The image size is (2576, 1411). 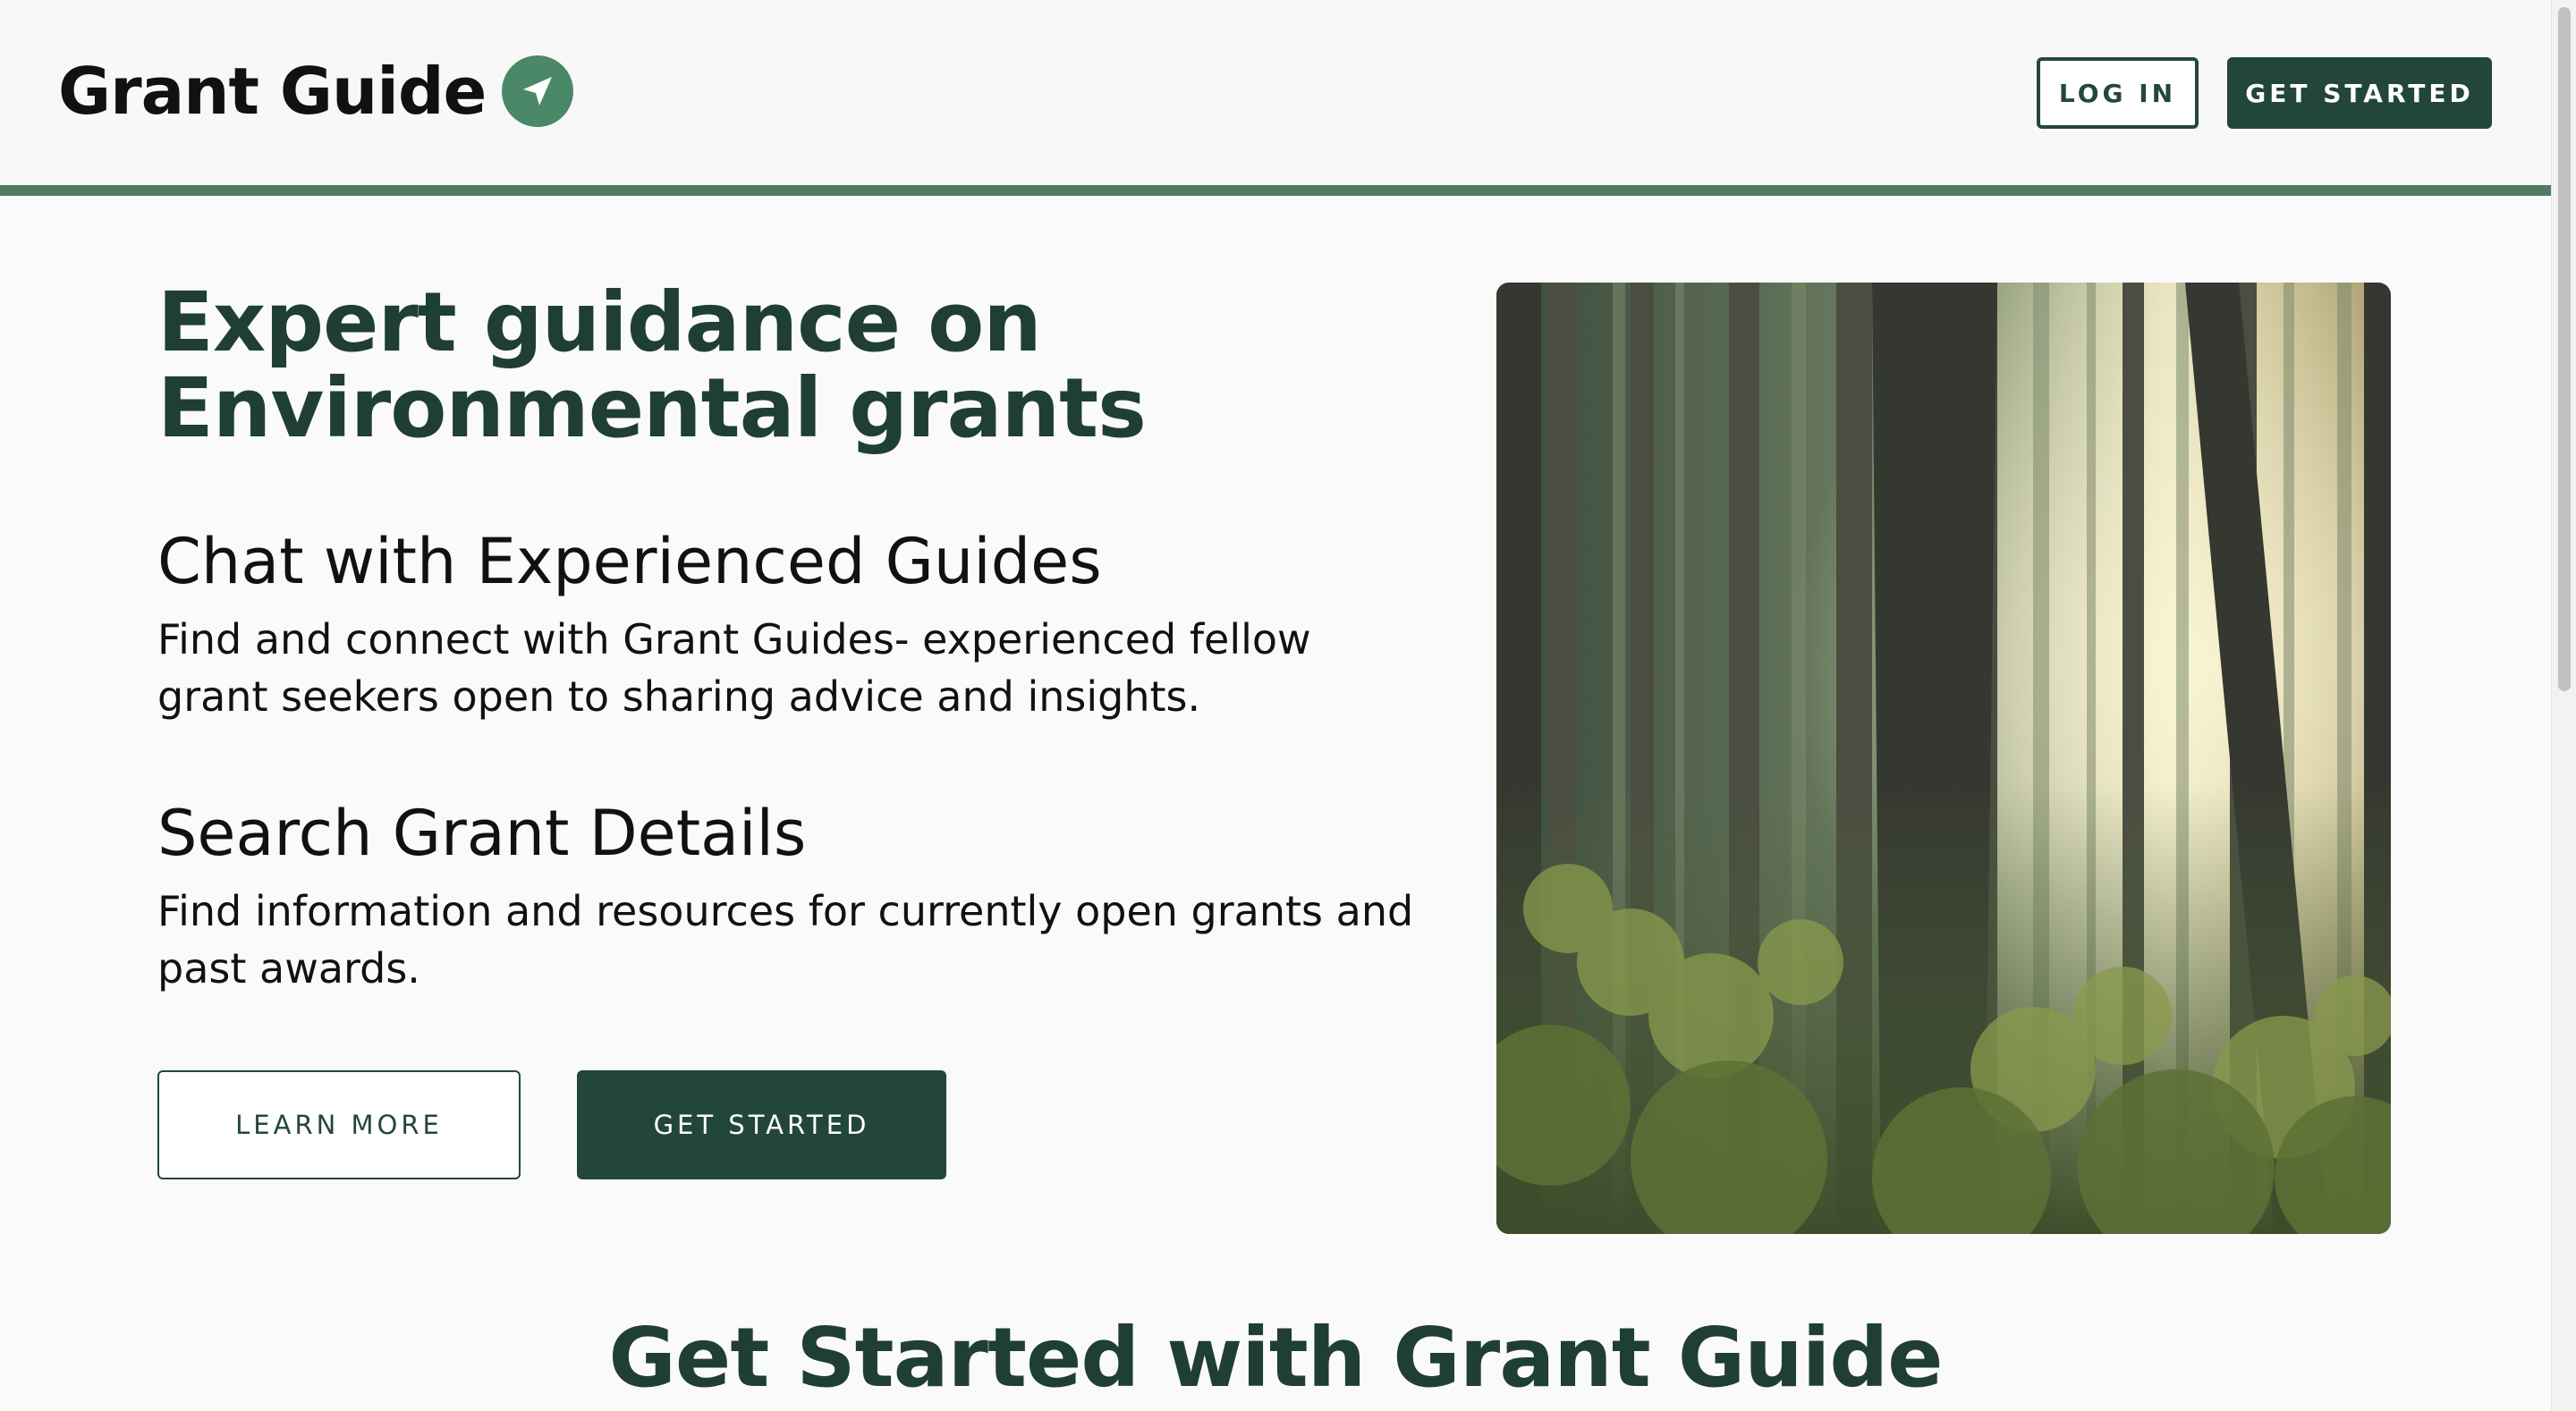 I want to click on get-started-section-title: Get Started with Grant Guide, so click(x=1275, y=1358).